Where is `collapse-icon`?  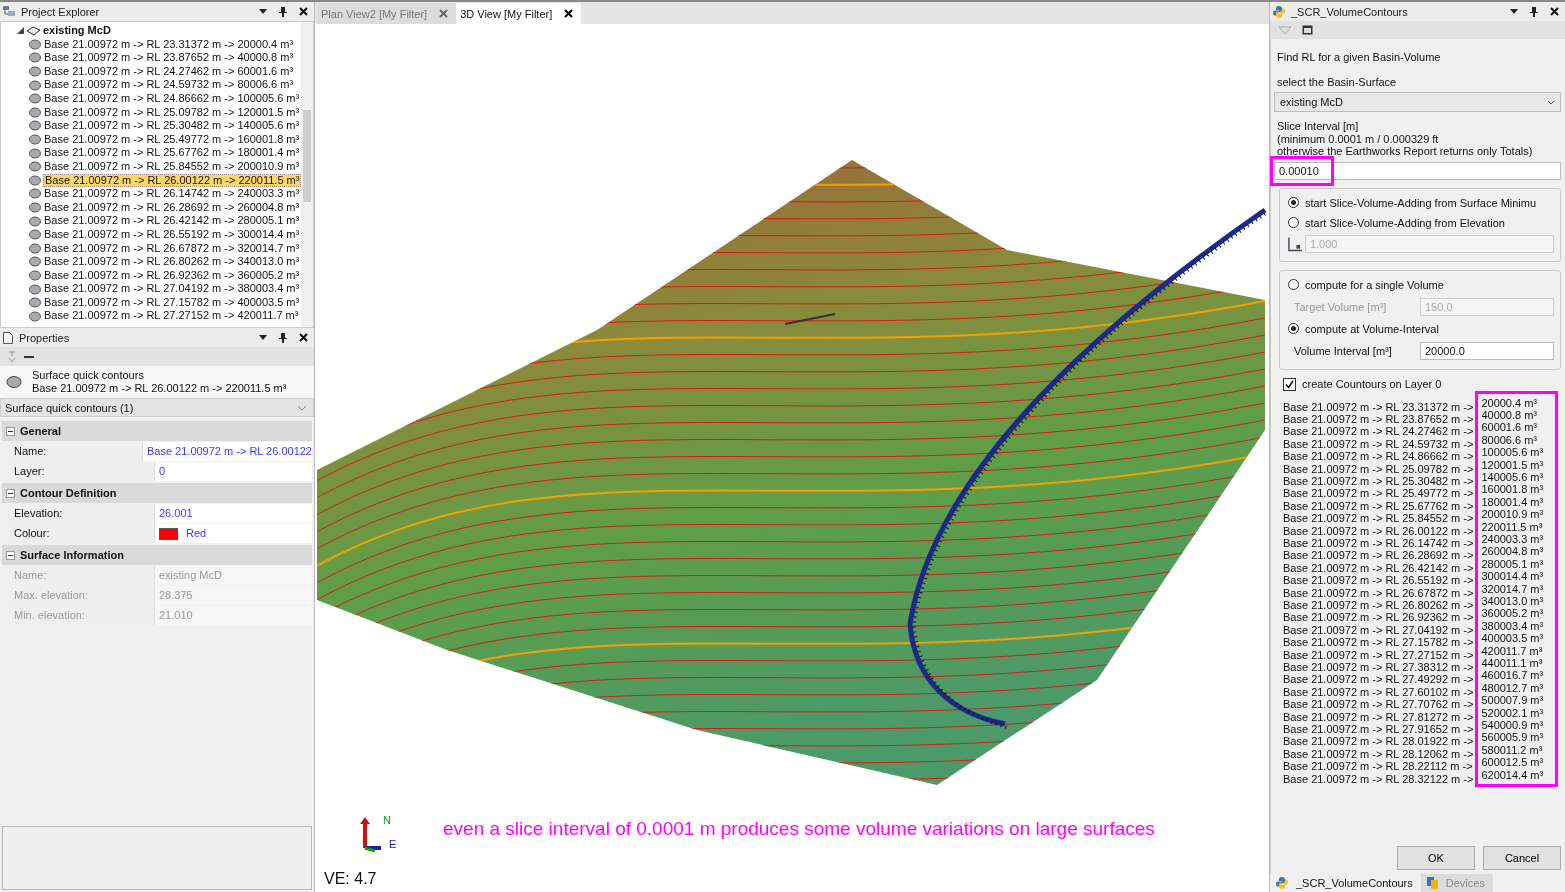 collapse-icon is located at coordinates (29, 356).